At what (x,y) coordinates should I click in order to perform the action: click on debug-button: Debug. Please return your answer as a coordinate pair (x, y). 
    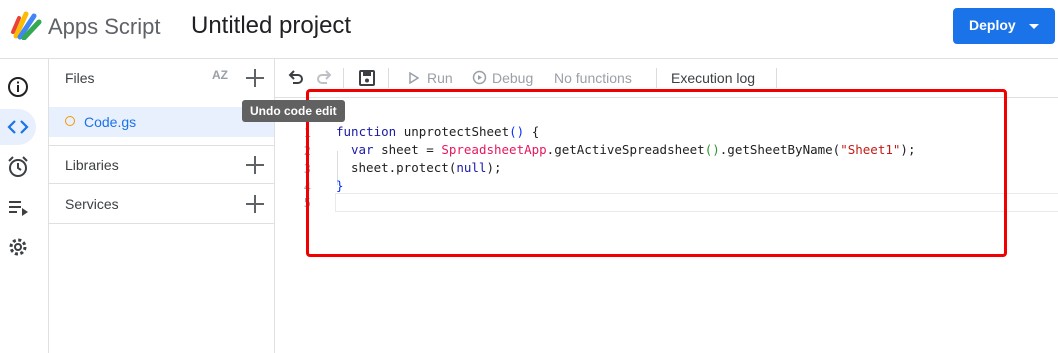
    Looking at the image, I should click on (512, 78).